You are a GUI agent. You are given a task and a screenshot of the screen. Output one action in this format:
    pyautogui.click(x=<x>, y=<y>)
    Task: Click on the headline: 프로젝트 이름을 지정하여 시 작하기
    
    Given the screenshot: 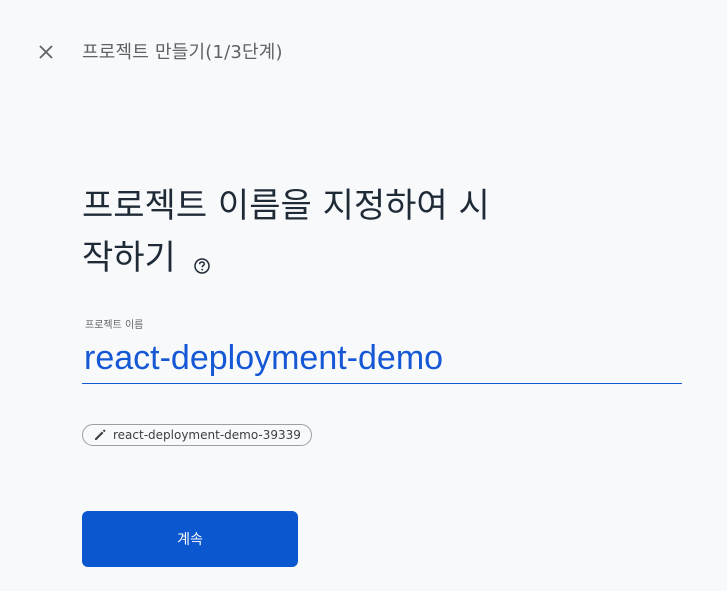 What is the action you would take?
    pyautogui.click(x=322, y=232)
    